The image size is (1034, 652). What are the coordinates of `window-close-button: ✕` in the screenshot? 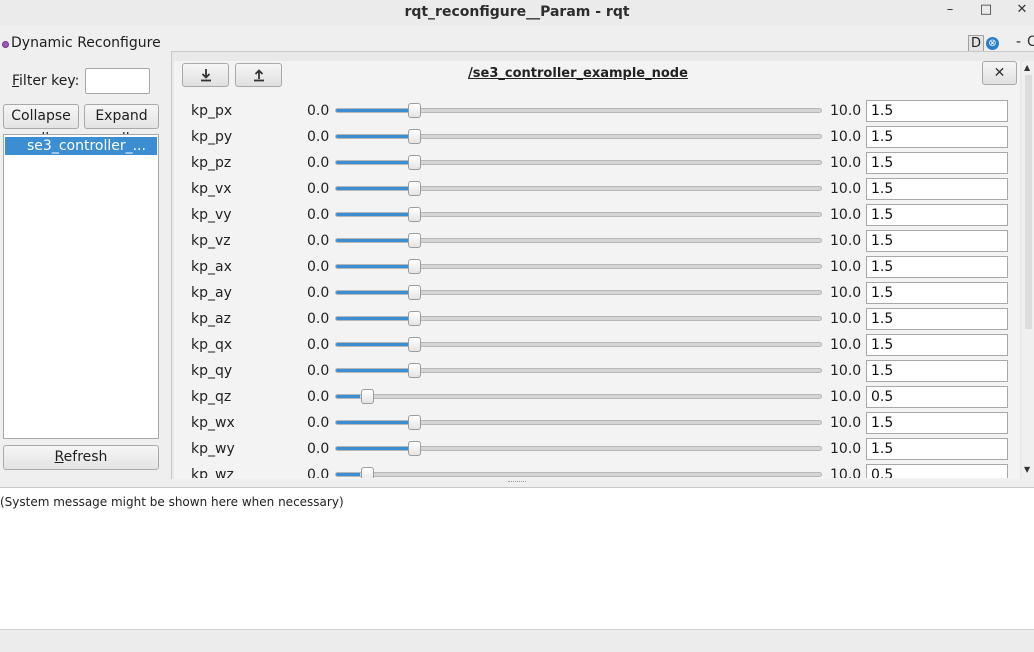 It's located at (1022, 9).